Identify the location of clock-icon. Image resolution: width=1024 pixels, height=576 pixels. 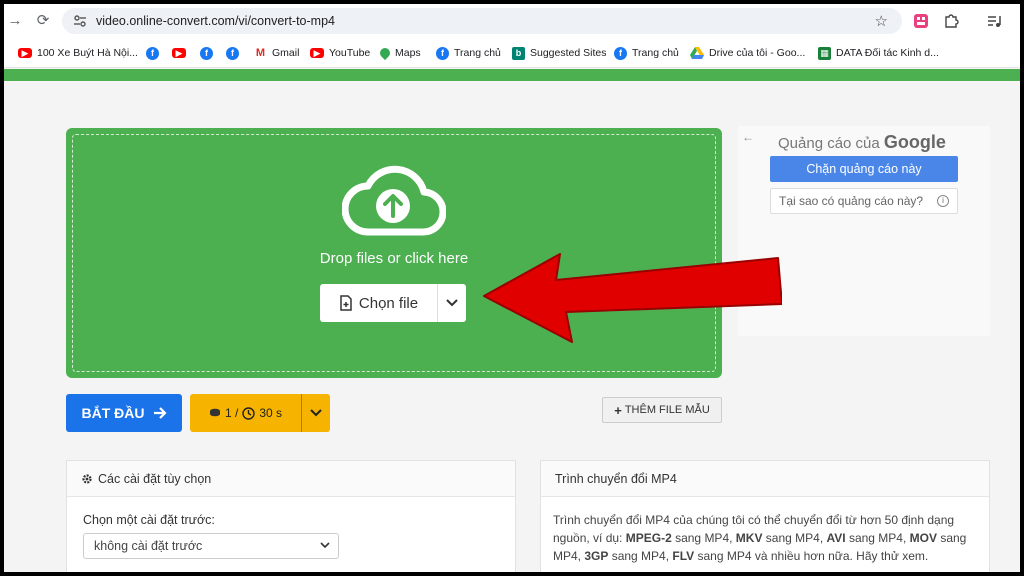
(249, 413).